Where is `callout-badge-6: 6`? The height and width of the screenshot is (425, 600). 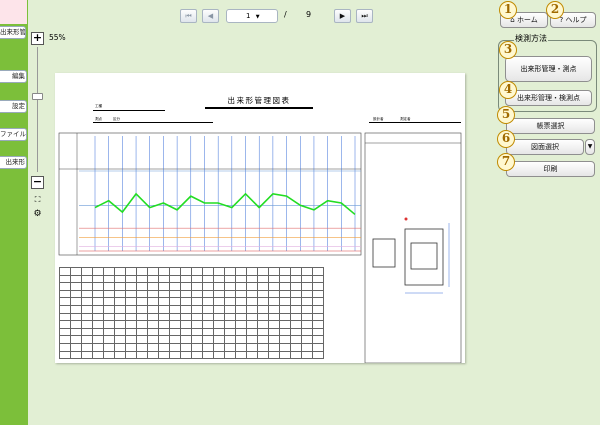
callout-badge-6: 6 is located at coordinates (506, 139).